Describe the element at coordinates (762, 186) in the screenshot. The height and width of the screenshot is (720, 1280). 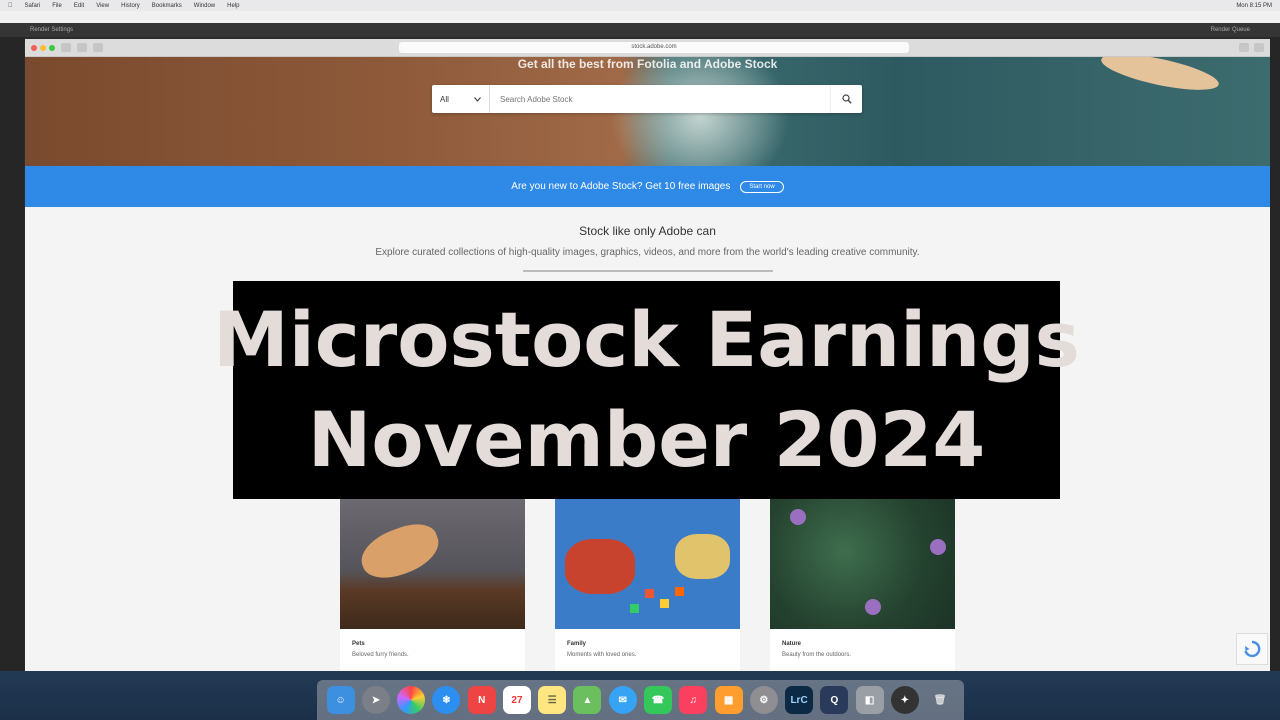
I see `start-now-button: Start now` at that location.